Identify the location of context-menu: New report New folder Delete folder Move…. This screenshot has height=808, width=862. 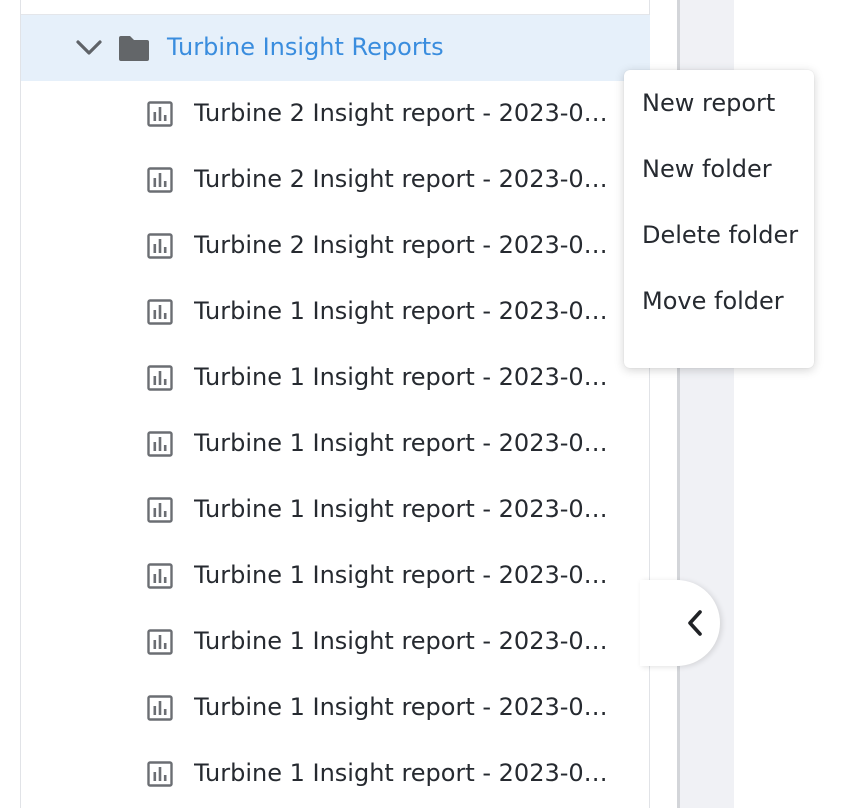
(719, 219).